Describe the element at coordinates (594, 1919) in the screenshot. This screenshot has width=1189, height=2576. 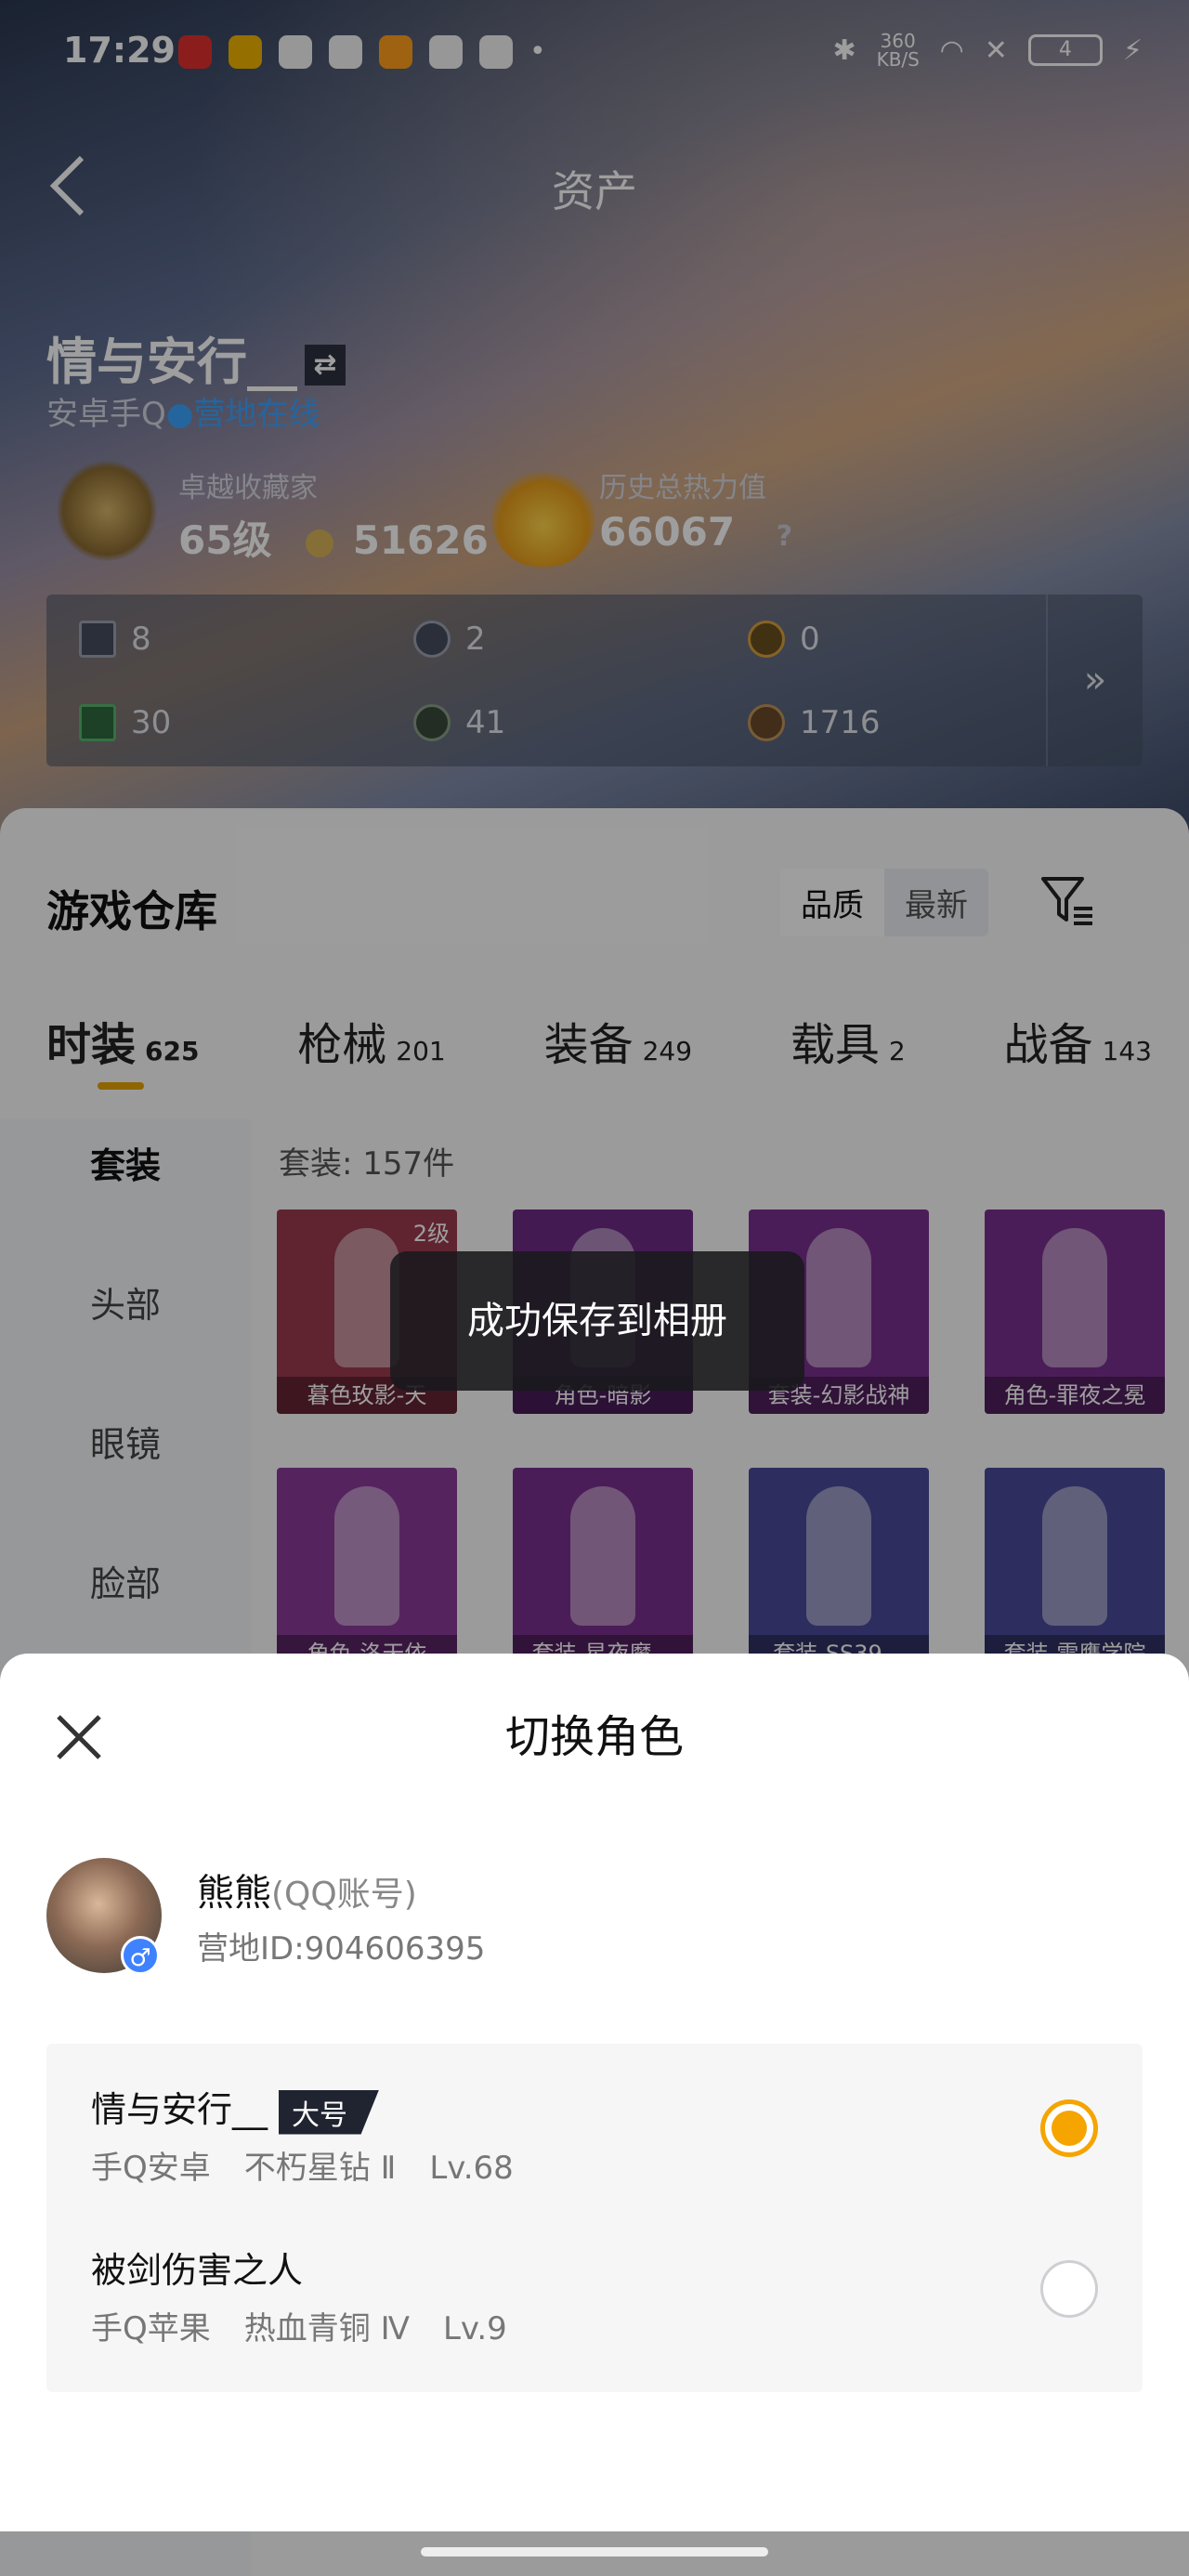
I see `account-info: ♂ 熊熊(QQ账号) 营地ID:904606395` at that location.